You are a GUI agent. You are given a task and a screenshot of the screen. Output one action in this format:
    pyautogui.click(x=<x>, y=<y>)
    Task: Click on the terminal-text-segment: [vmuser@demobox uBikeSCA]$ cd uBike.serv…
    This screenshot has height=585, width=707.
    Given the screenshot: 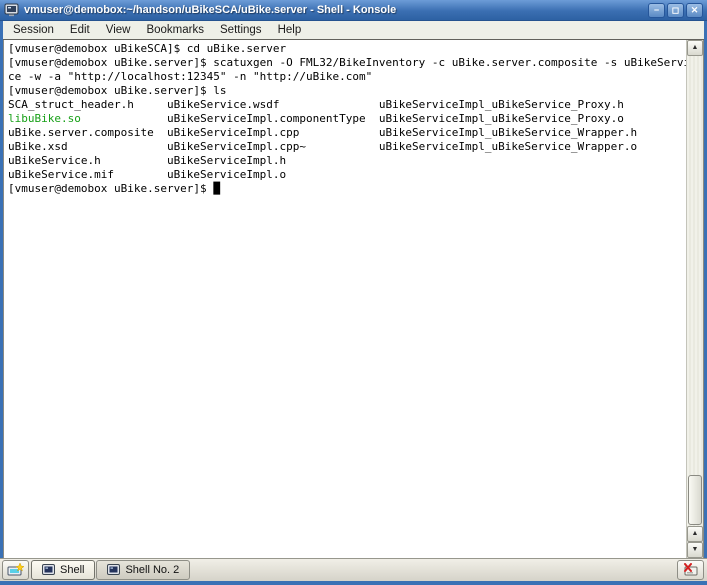 What is the action you would take?
    pyautogui.click(x=147, y=48)
    